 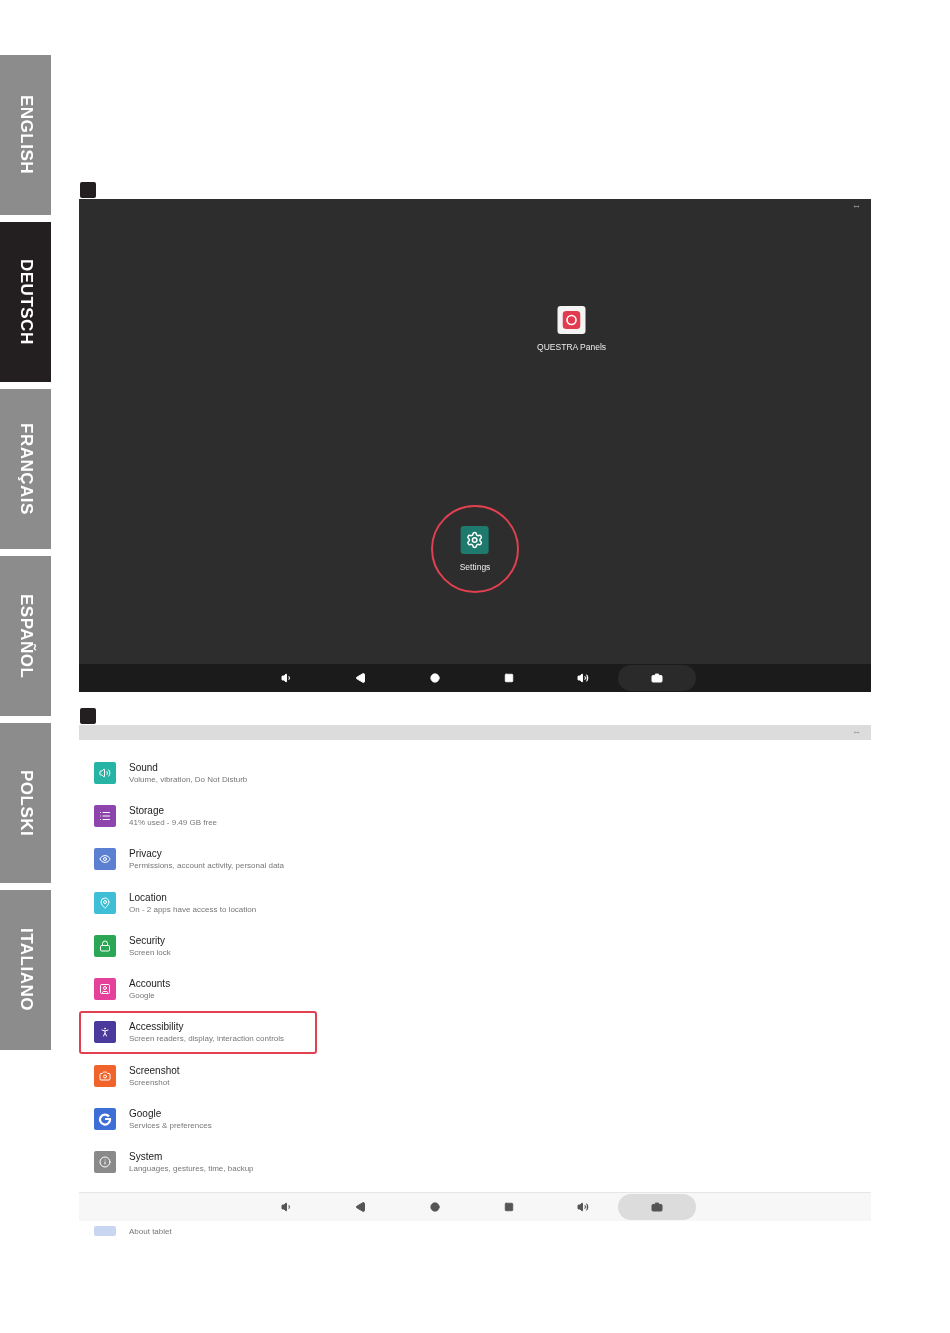 What do you see at coordinates (198, 1032) in the screenshot?
I see `settings-item: Accessibility Screen readers, display, interaction controls` at bounding box center [198, 1032].